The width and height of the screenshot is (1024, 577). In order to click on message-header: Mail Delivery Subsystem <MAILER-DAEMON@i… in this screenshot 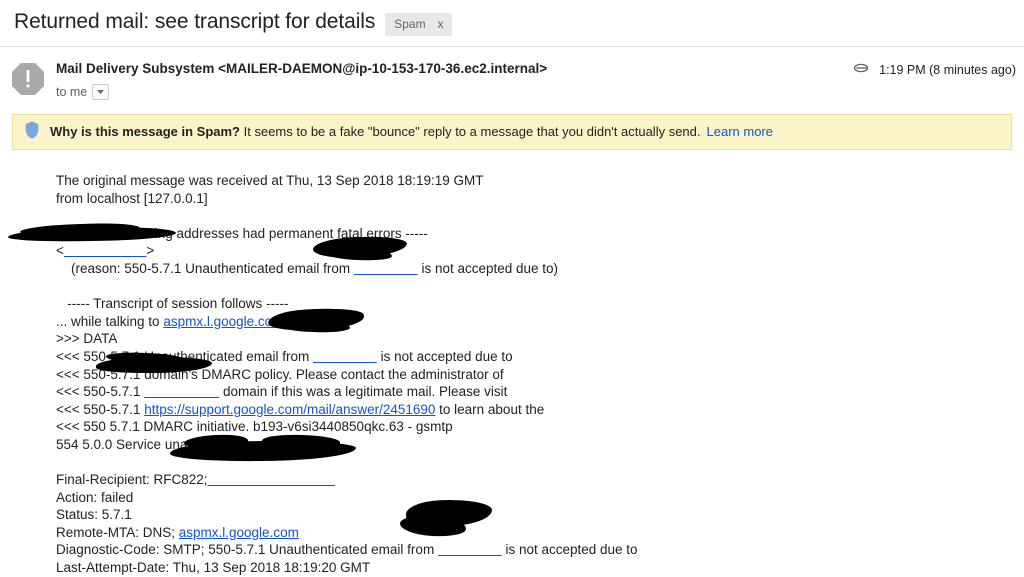, I will do `click(512, 73)`.